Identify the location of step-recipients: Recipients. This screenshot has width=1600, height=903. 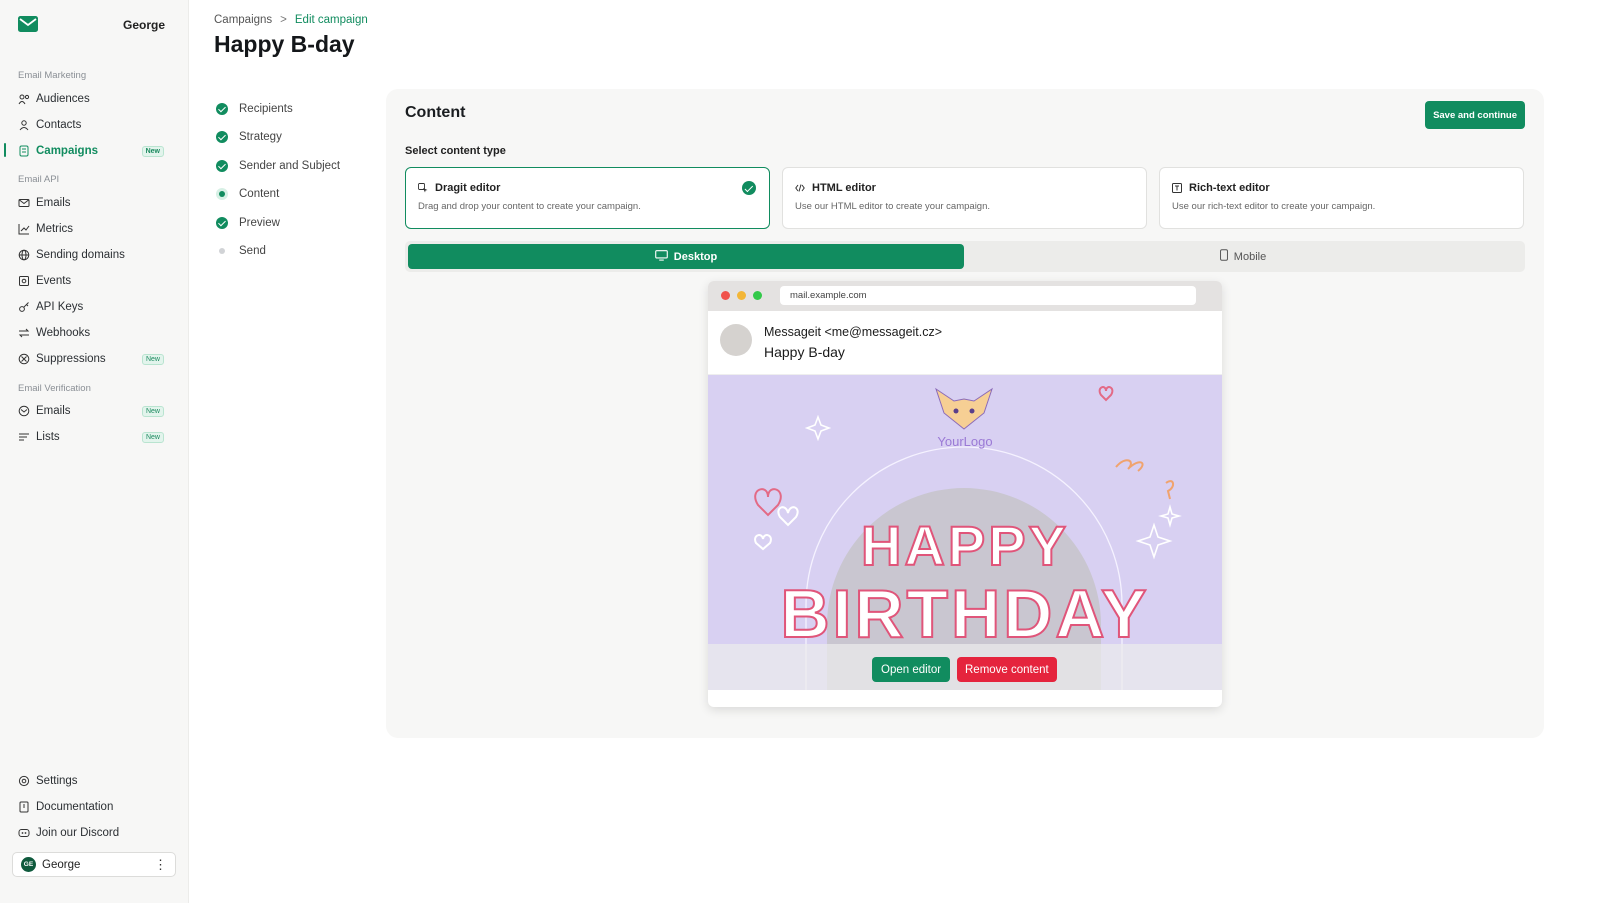
(296, 109).